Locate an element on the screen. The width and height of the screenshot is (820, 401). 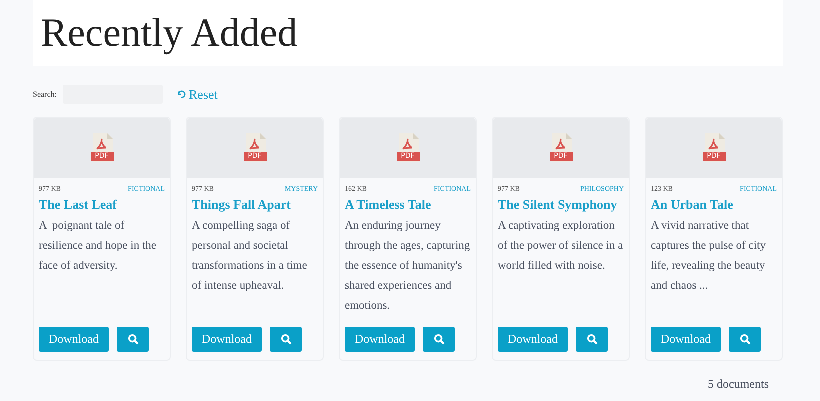
search-label: Search: is located at coordinates (45, 94).